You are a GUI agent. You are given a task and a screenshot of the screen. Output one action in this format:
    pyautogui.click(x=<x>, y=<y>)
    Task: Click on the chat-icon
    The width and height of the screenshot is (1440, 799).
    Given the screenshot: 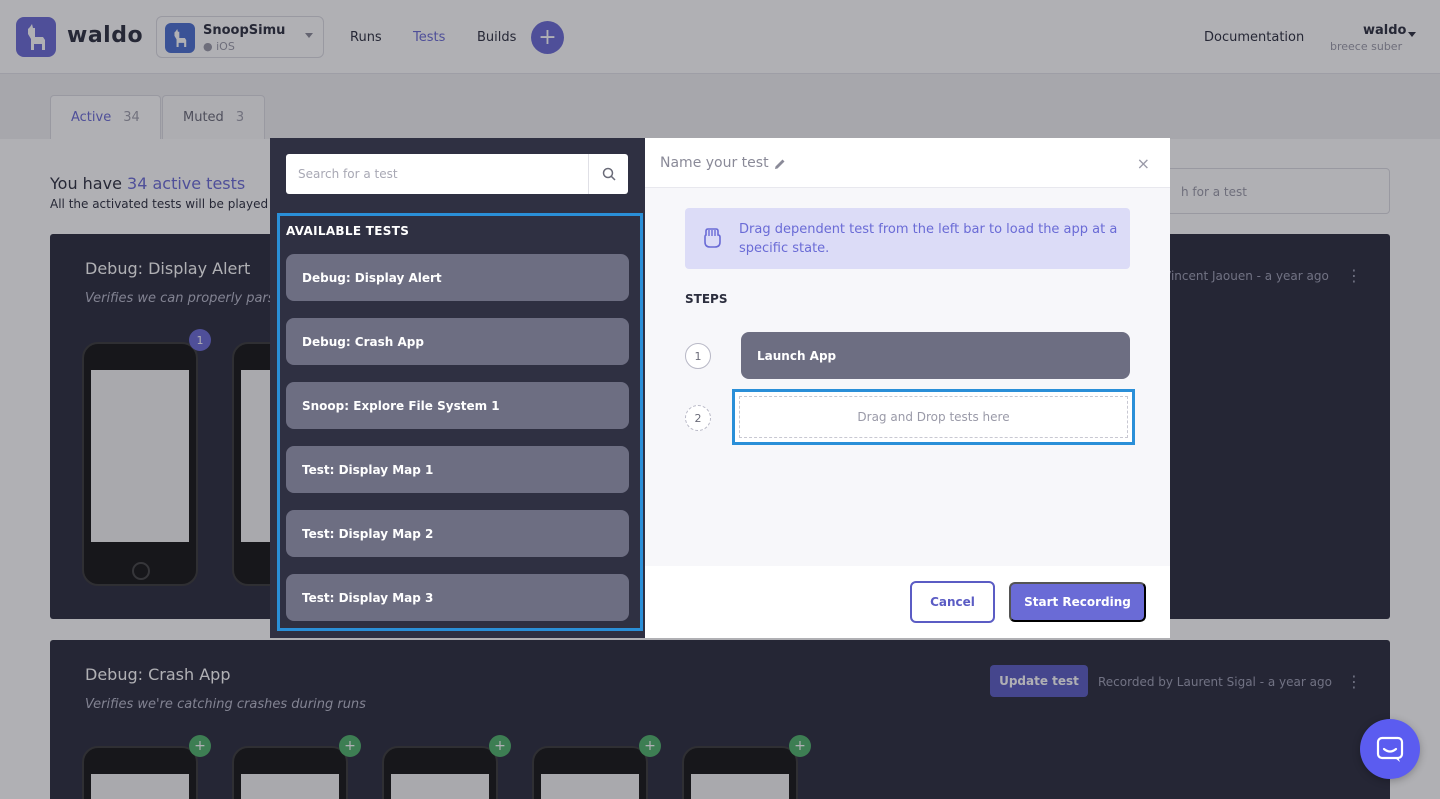 What is the action you would take?
    pyautogui.click(x=1390, y=749)
    